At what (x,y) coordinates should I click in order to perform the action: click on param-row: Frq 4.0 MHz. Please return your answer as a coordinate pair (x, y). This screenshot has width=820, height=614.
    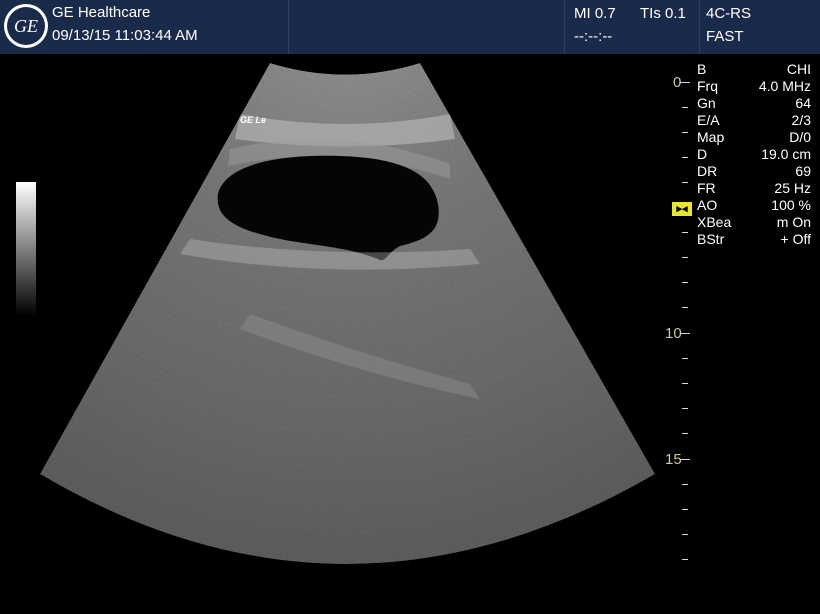
    Looking at the image, I should click on (758, 86).